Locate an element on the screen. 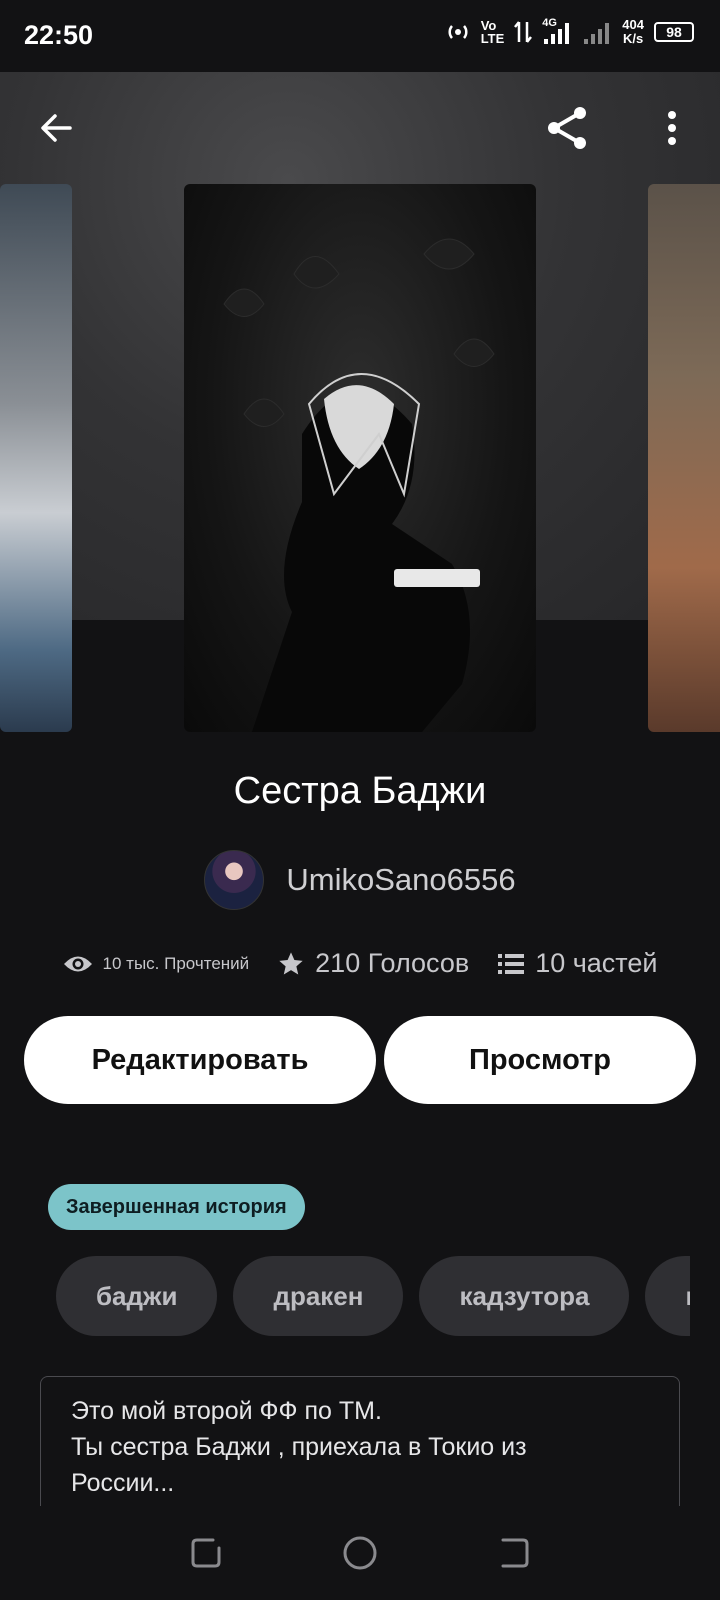  more-vertical-icon is located at coordinates (672, 128).